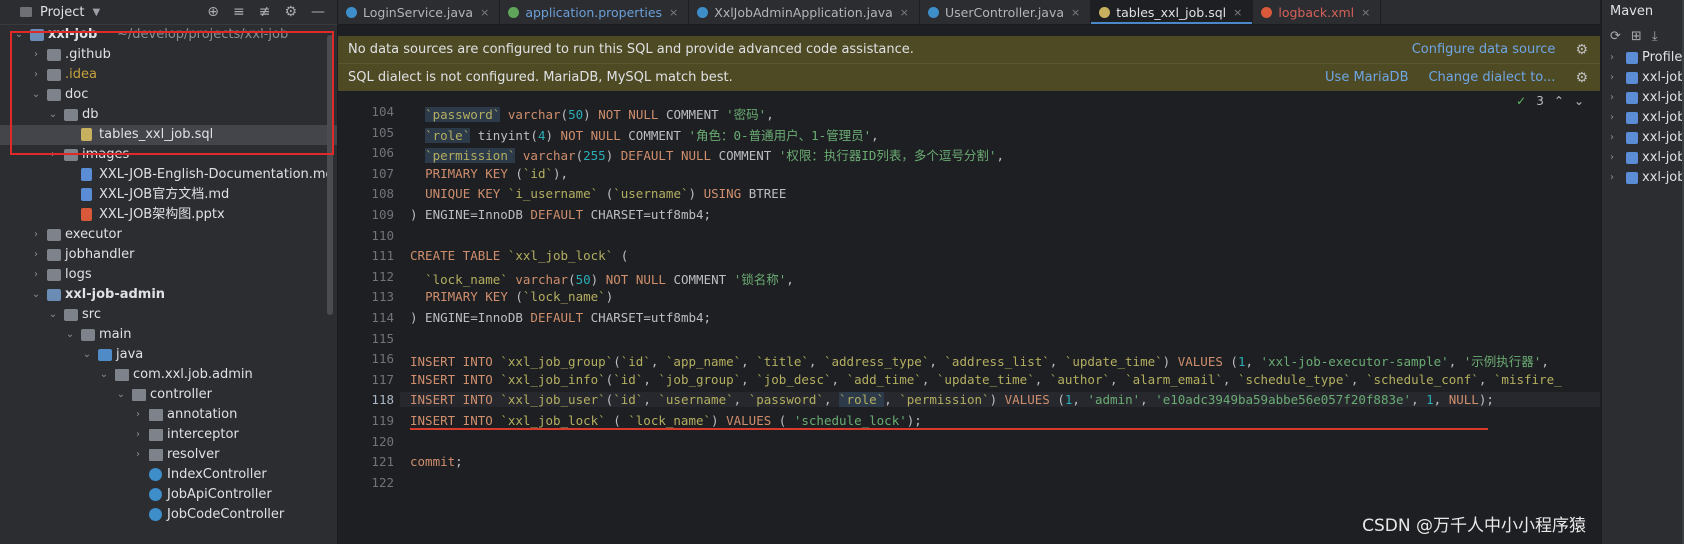  Describe the element at coordinates (168, 455) in the screenshot. I see `tree-item: › resolver` at that location.